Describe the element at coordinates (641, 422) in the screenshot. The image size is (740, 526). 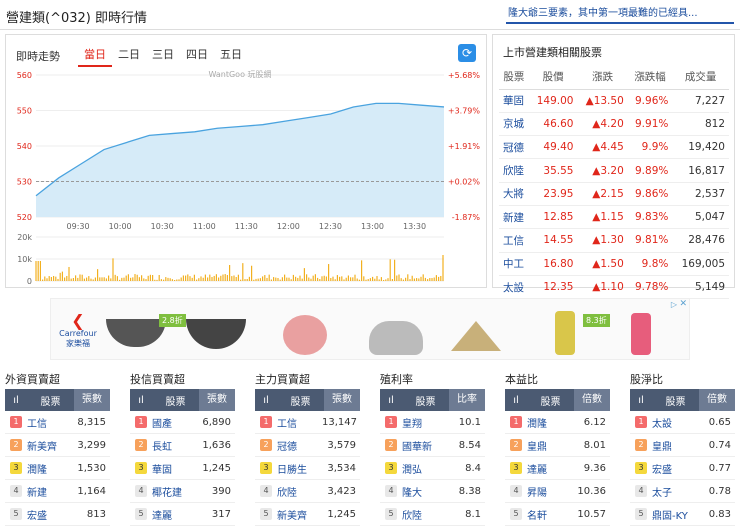
I see `rank-badge: 1` at that location.